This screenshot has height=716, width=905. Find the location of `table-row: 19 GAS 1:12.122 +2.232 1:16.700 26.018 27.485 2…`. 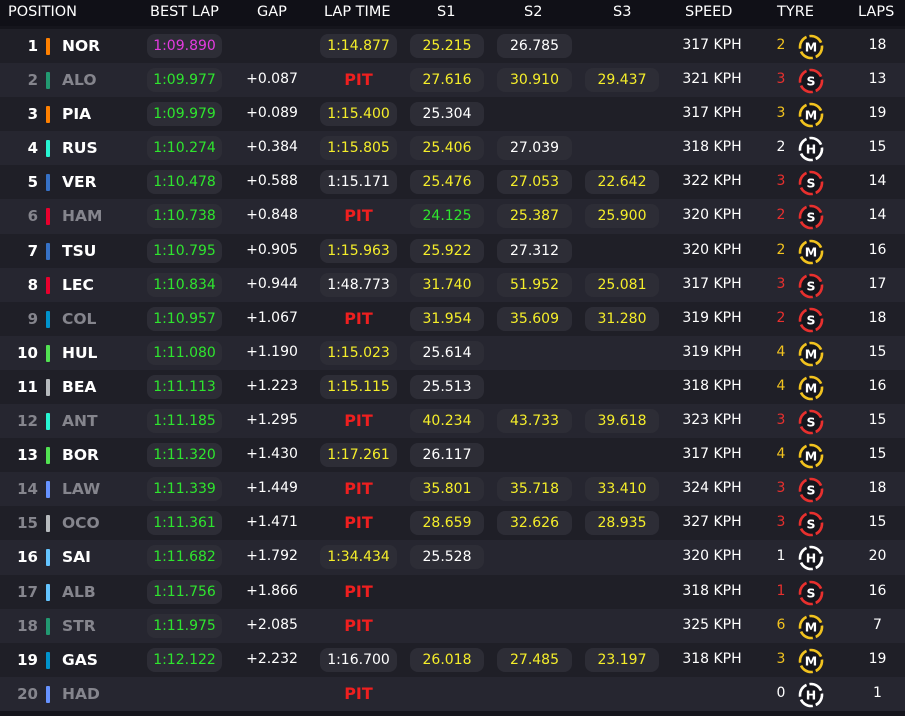

table-row: 19 GAS 1:12.122 +2.232 1:16.700 26.018 27.485 2… is located at coordinates (452, 659).